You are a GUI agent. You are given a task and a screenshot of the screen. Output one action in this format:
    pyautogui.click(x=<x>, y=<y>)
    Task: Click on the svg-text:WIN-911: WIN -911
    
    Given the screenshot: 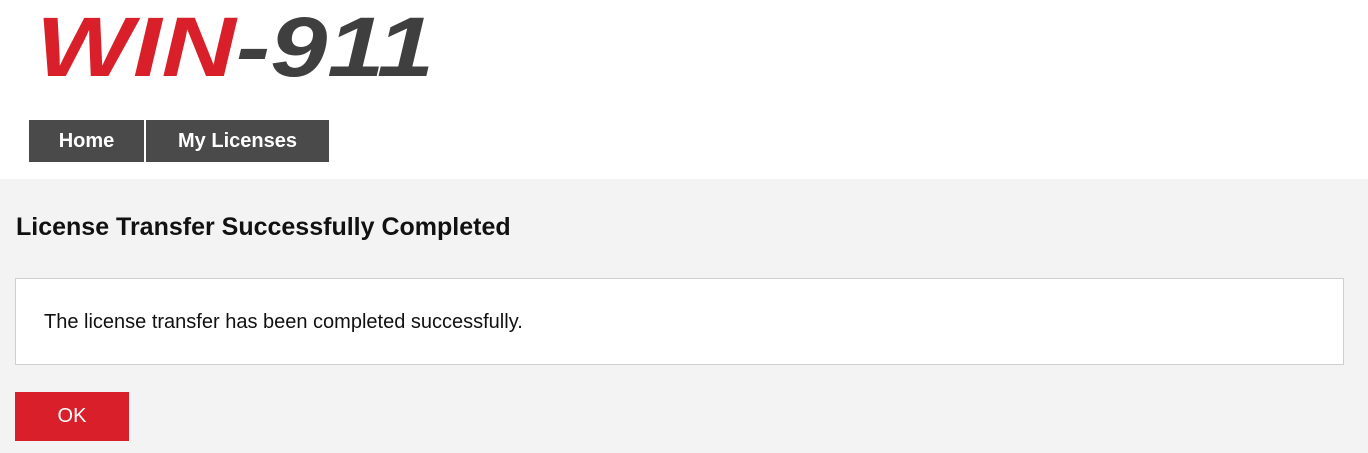 What is the action you would take?
    pyautogui.click(x=235, y=48)
    